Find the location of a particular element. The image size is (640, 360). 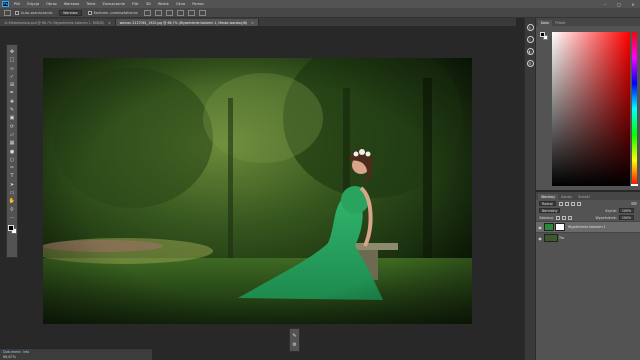

layer-filter-dropdown: Rodzaj is located at coordinates (547, 203).